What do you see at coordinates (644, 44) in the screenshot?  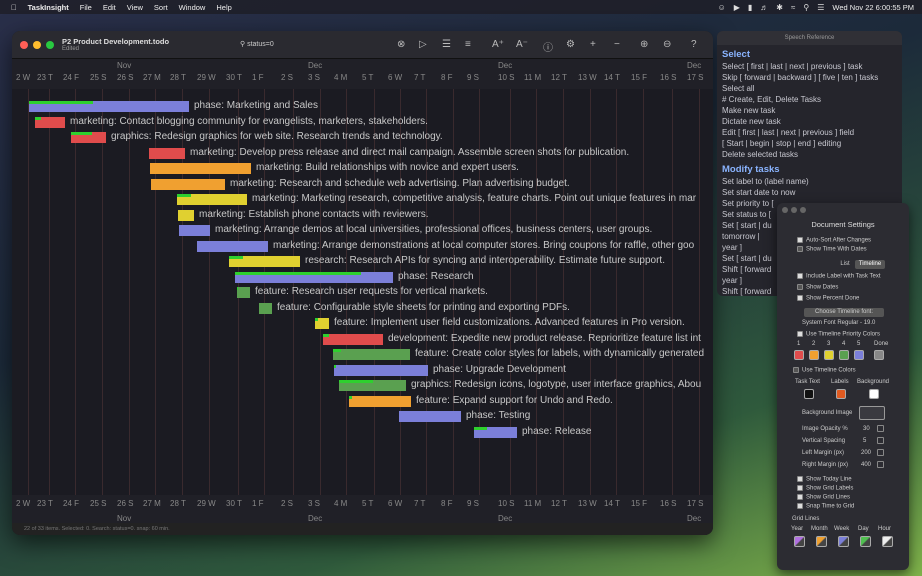 I see `zoom-in-icon: ⊕` at bounding box center [644, 44].